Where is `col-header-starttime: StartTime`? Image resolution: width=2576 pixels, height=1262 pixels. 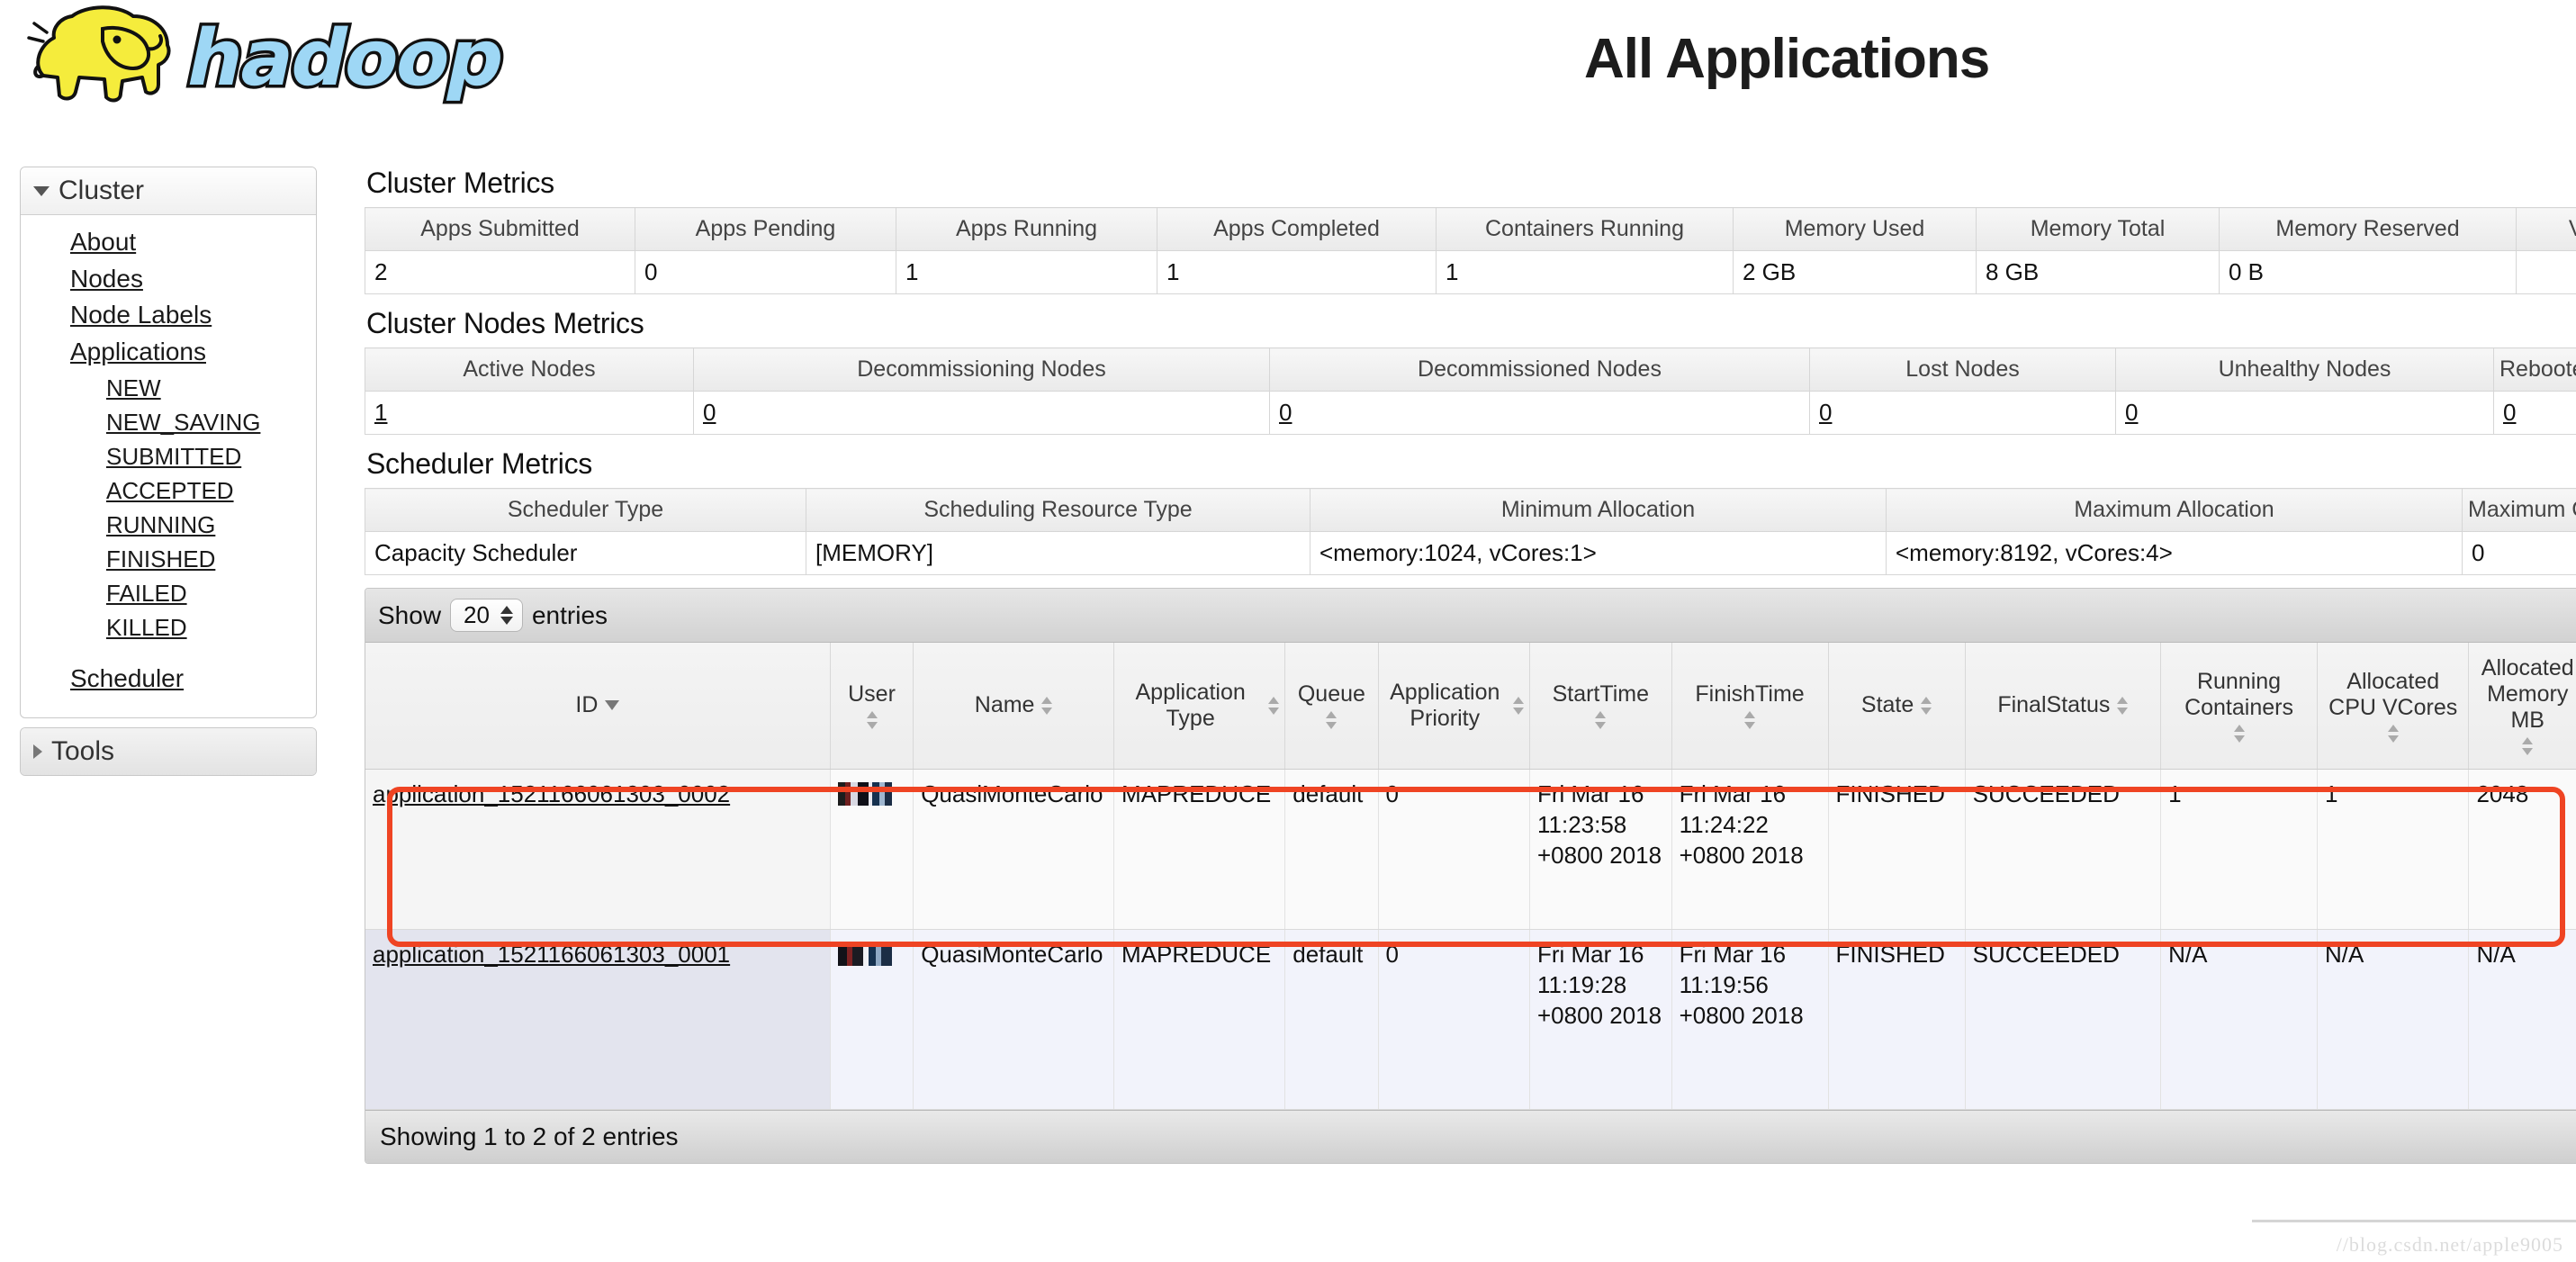
col-header-starttime: StartTime is located at coordinates (1600, 706).